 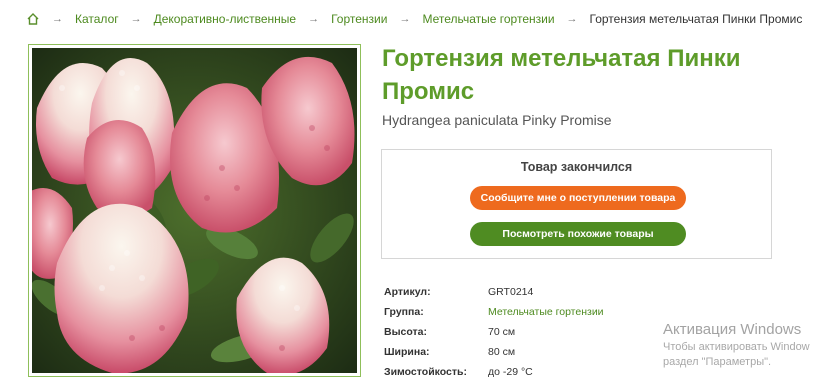 I want to click on spec-label: Высота:, so click(x=406, y=332).